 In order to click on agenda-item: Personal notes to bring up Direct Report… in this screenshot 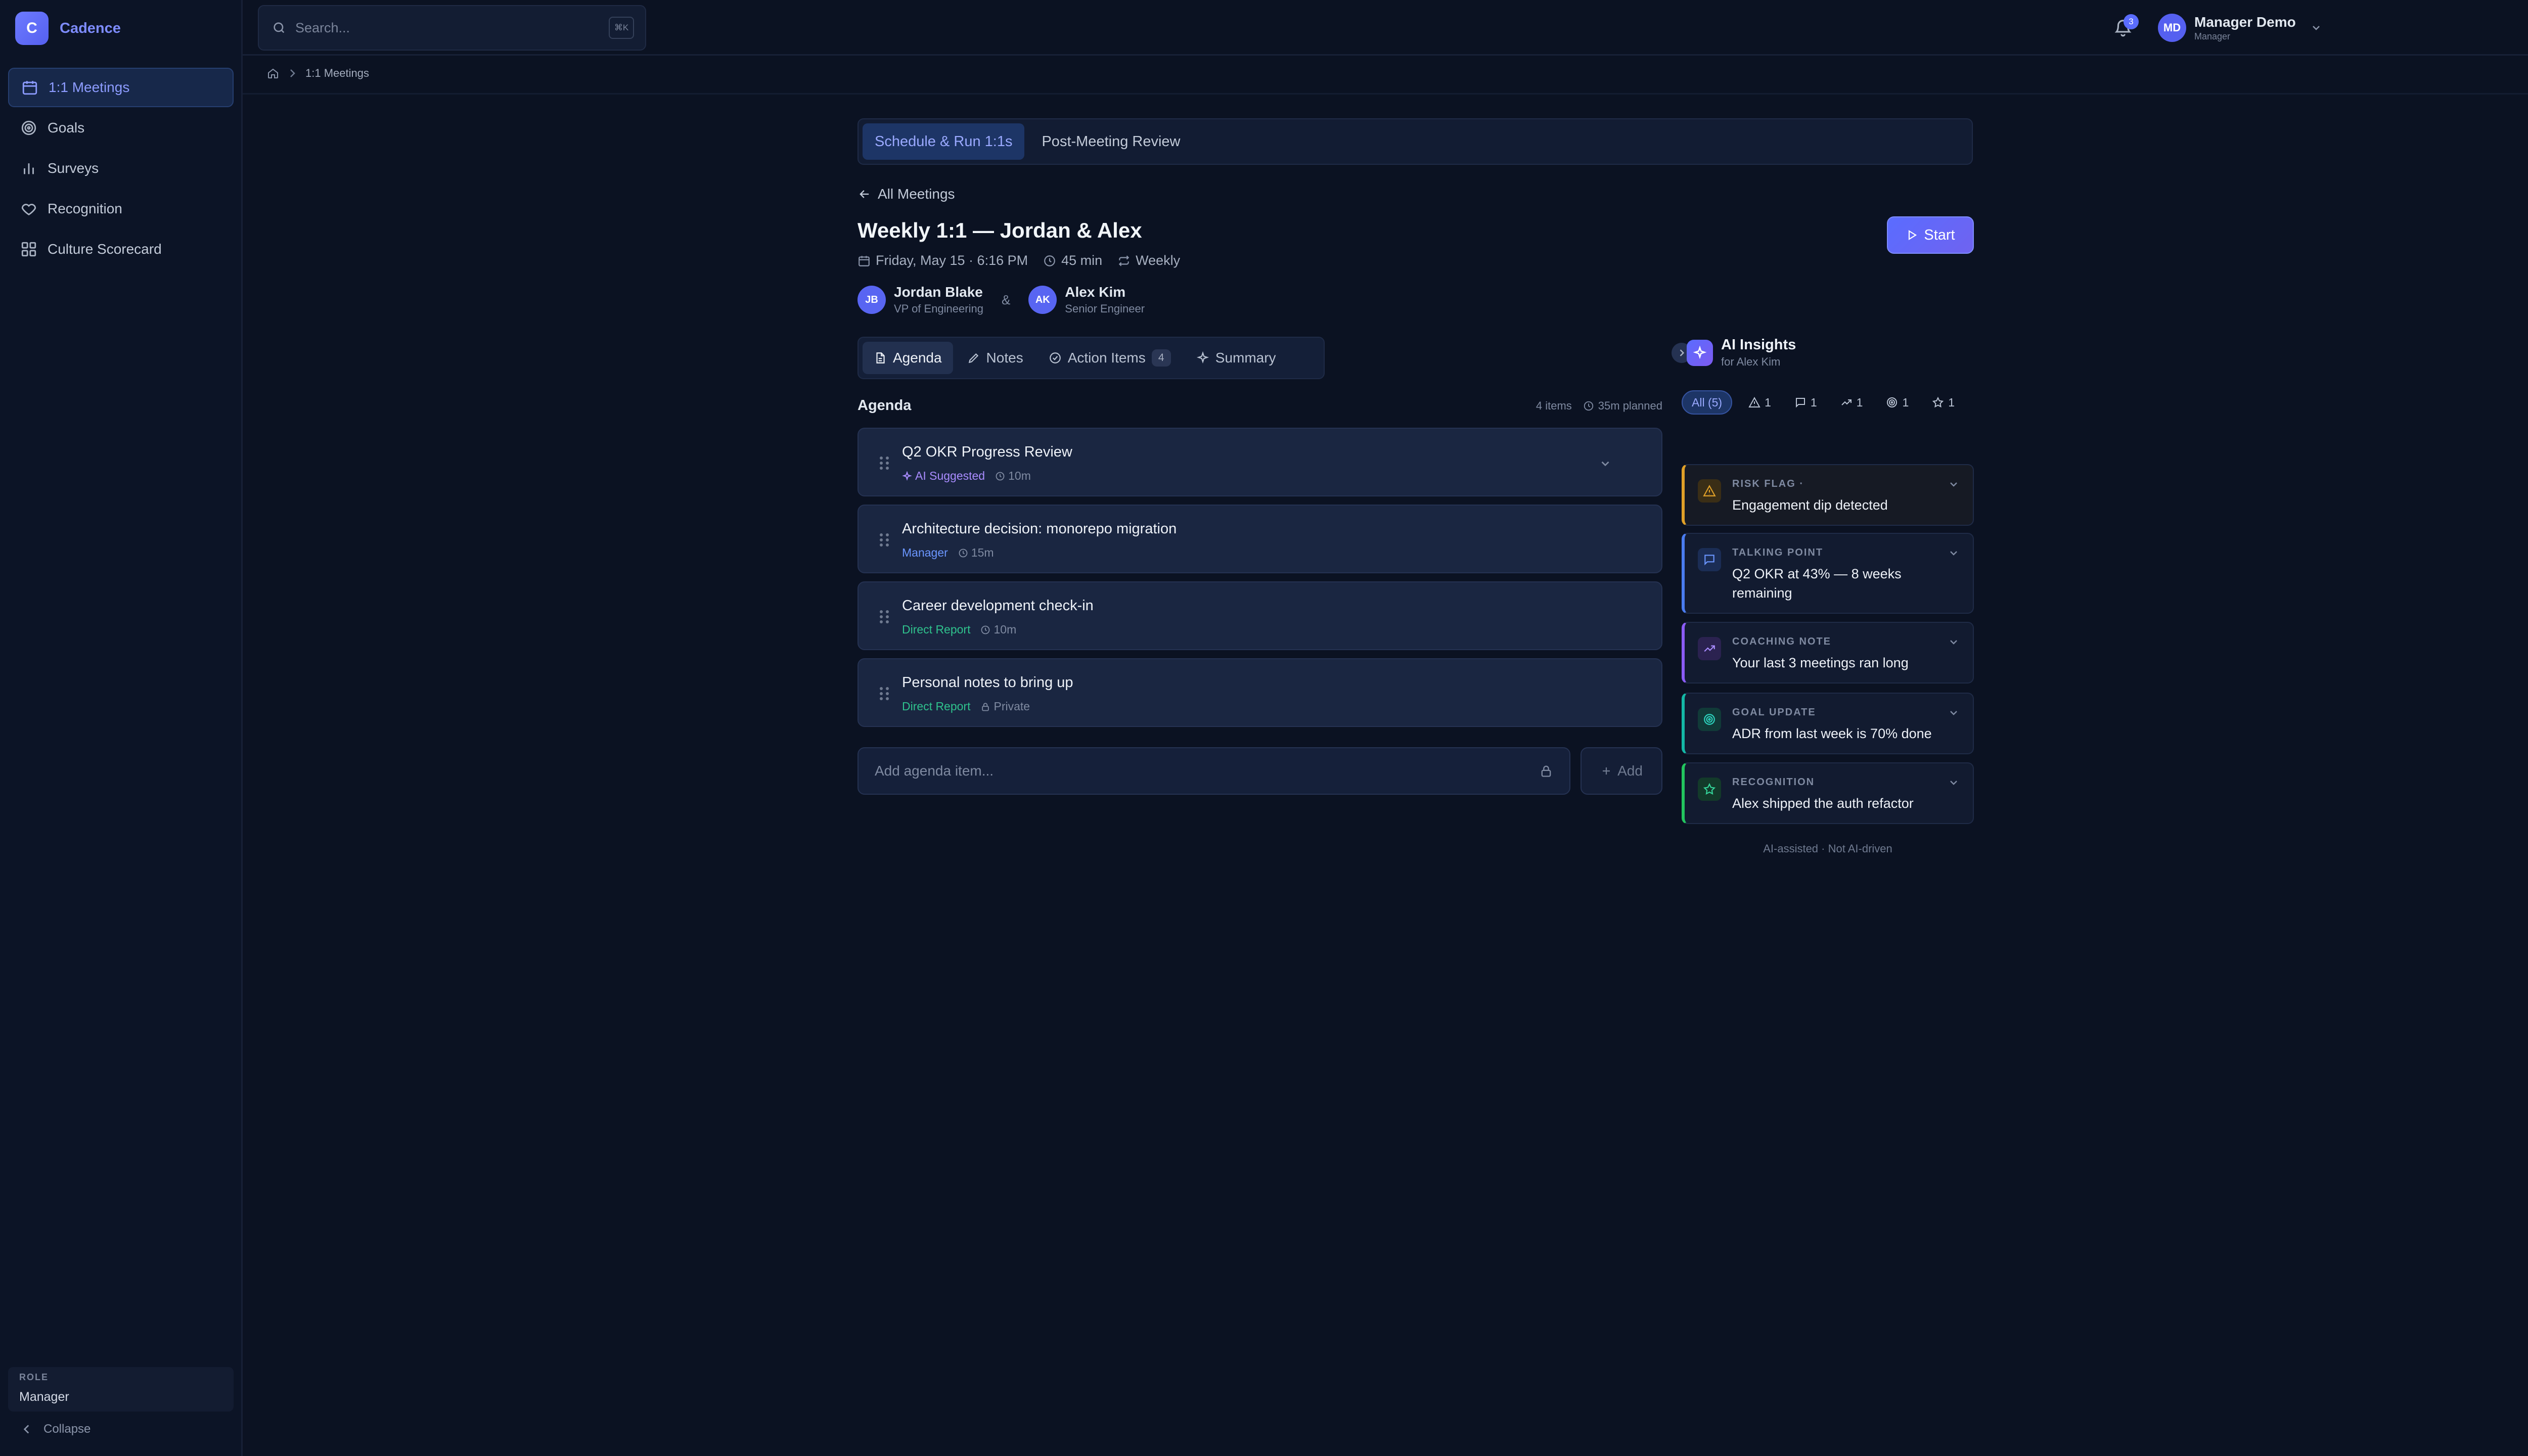, I will do `click(1260, 692)`.